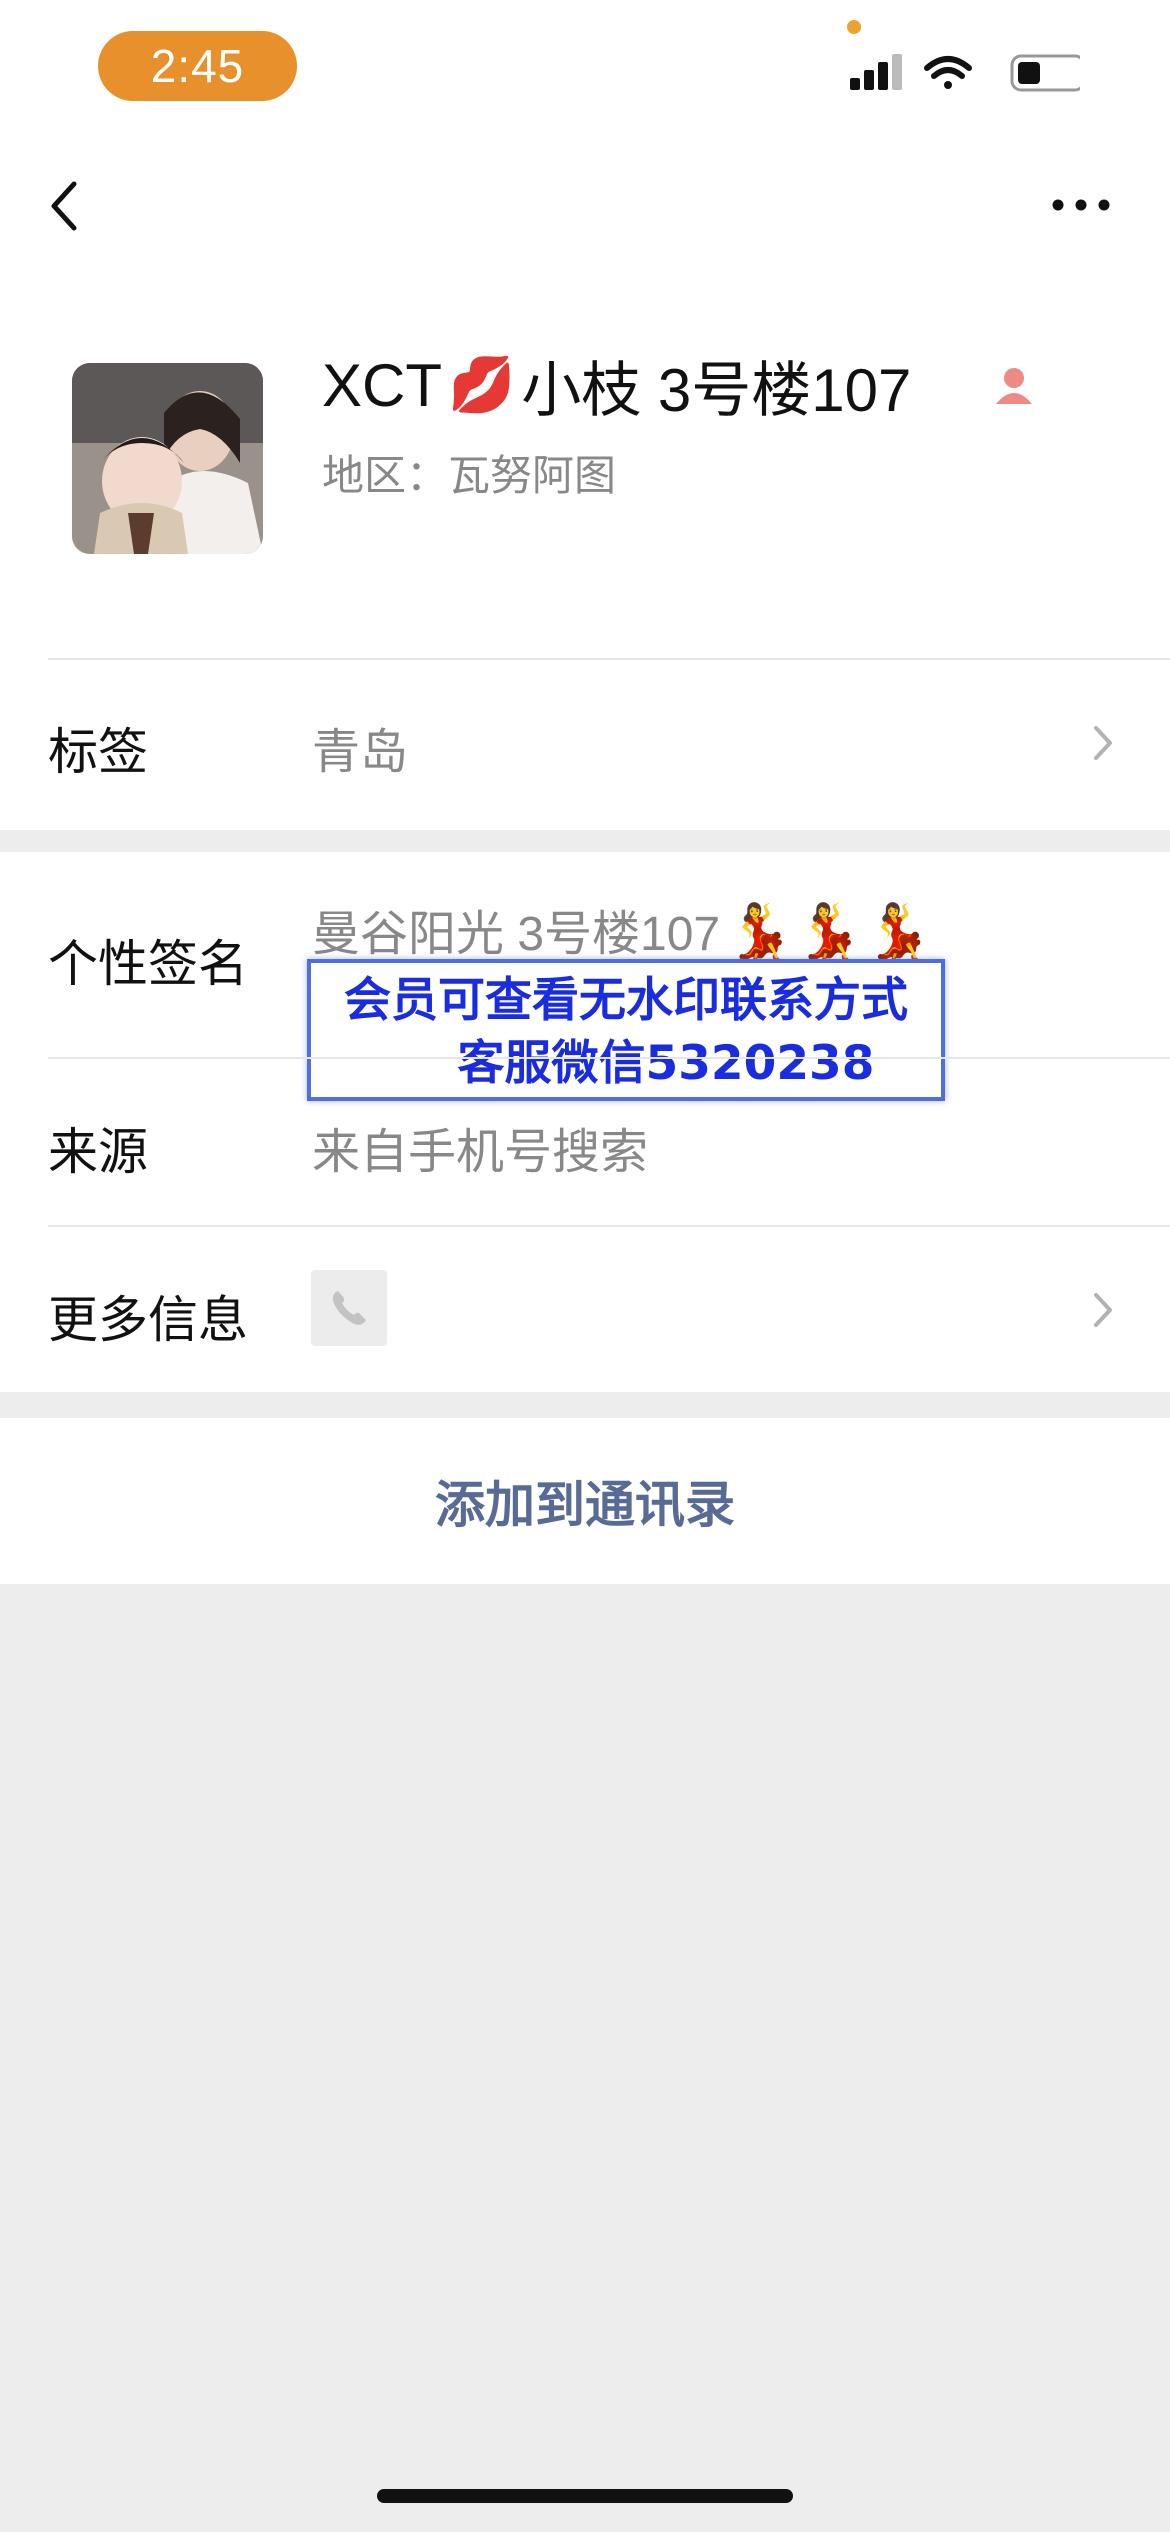  Describe the element at coordinates (830, 932) in the screenshot. I see `dancer-emoji: 💃💃💃` at that location.